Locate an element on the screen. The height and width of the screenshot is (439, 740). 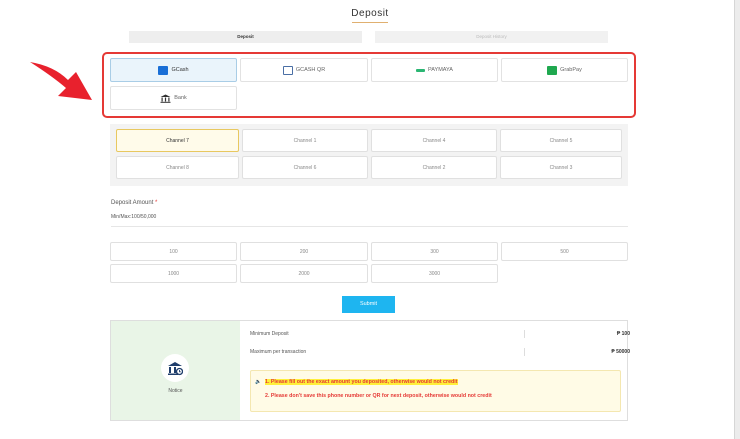
qr-icon is located at coordinates (287, 70).